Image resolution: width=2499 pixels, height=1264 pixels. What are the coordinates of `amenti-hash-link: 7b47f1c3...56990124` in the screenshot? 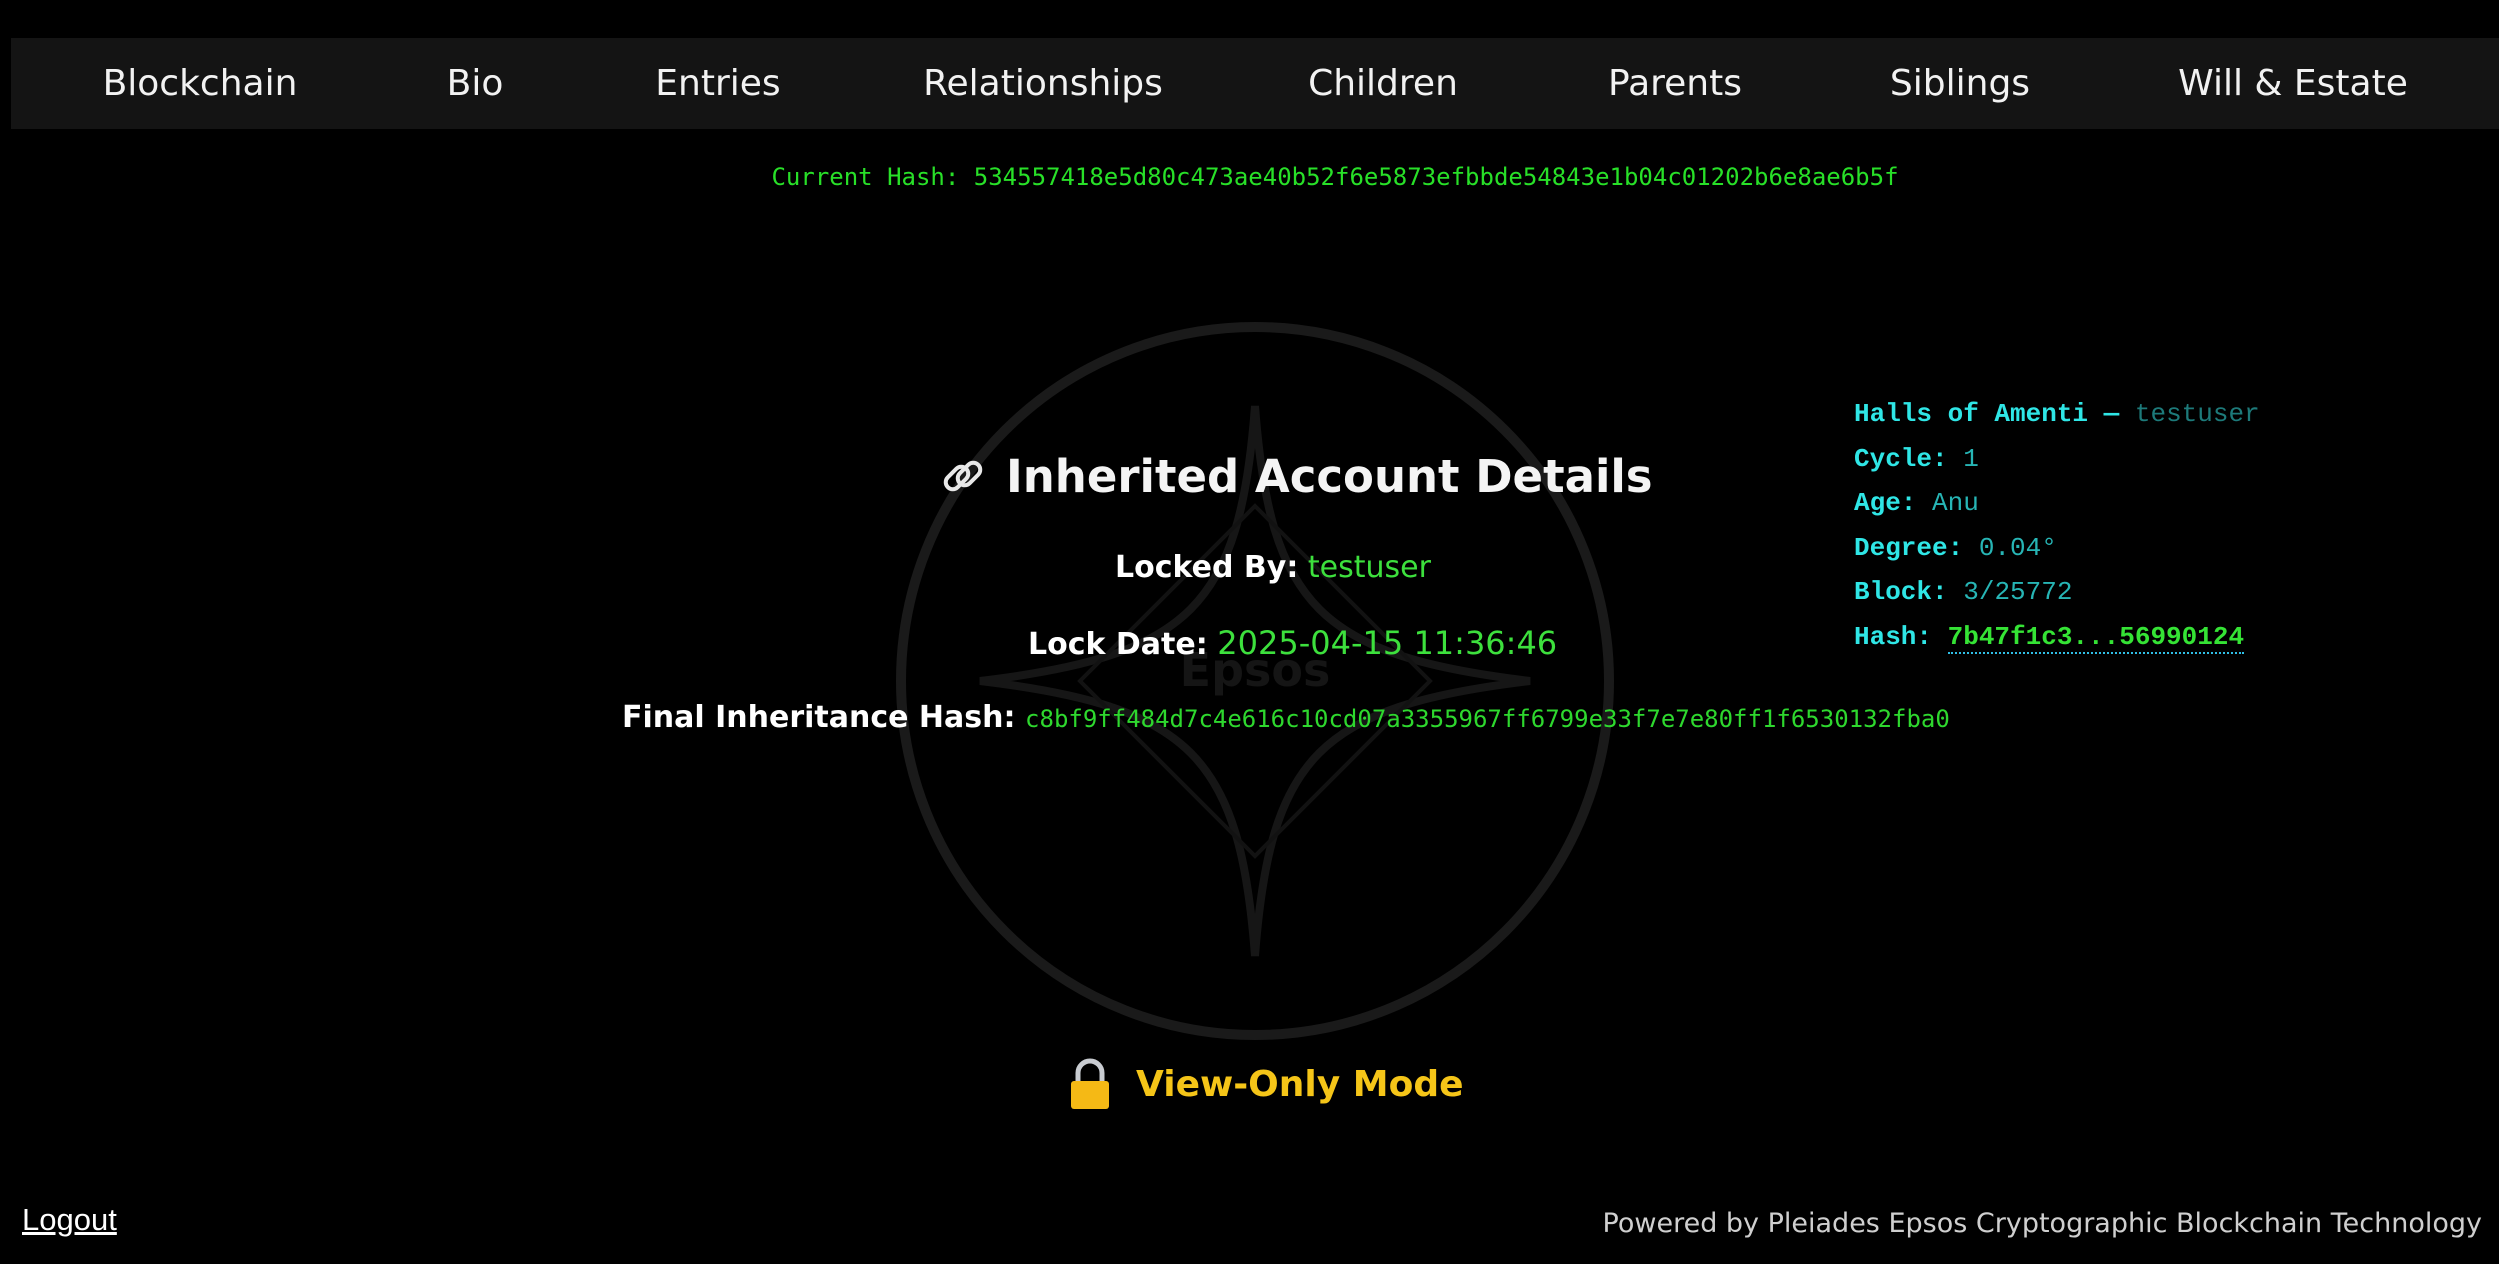 It's located at (2096, 637).